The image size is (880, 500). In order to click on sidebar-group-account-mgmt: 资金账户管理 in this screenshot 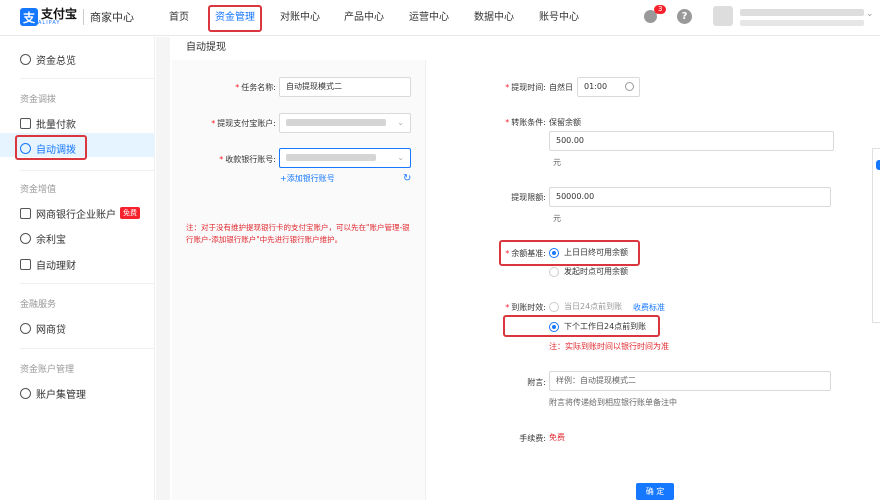, I will do `click(47, 370)`.